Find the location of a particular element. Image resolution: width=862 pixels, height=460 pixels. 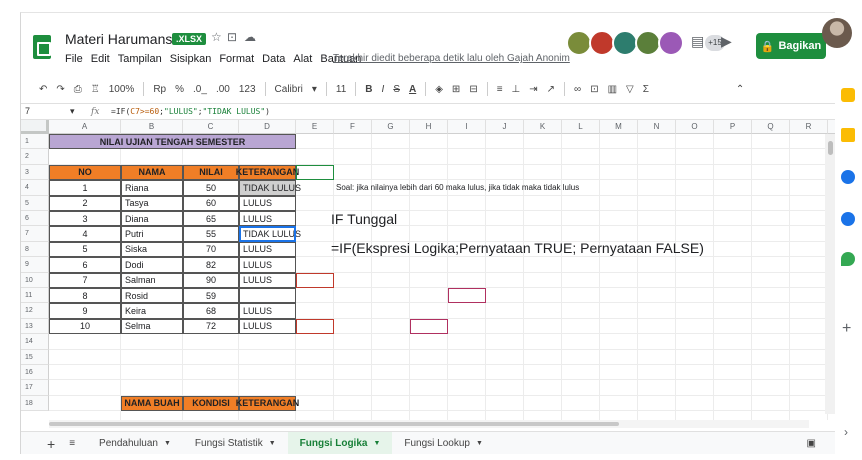

row-header: 12 is located at coordinates (35, 311).